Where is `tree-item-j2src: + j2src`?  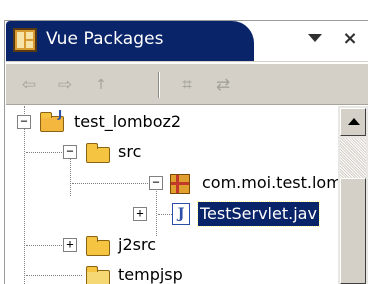 tree-item-j2src: + j2src is located at coordinates (172, 246).